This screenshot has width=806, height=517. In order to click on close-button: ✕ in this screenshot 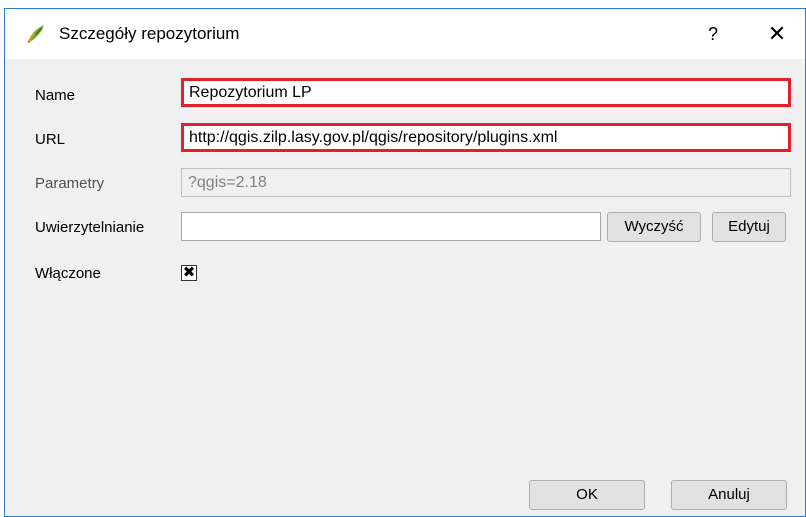, I will do `click(777, 34)`.